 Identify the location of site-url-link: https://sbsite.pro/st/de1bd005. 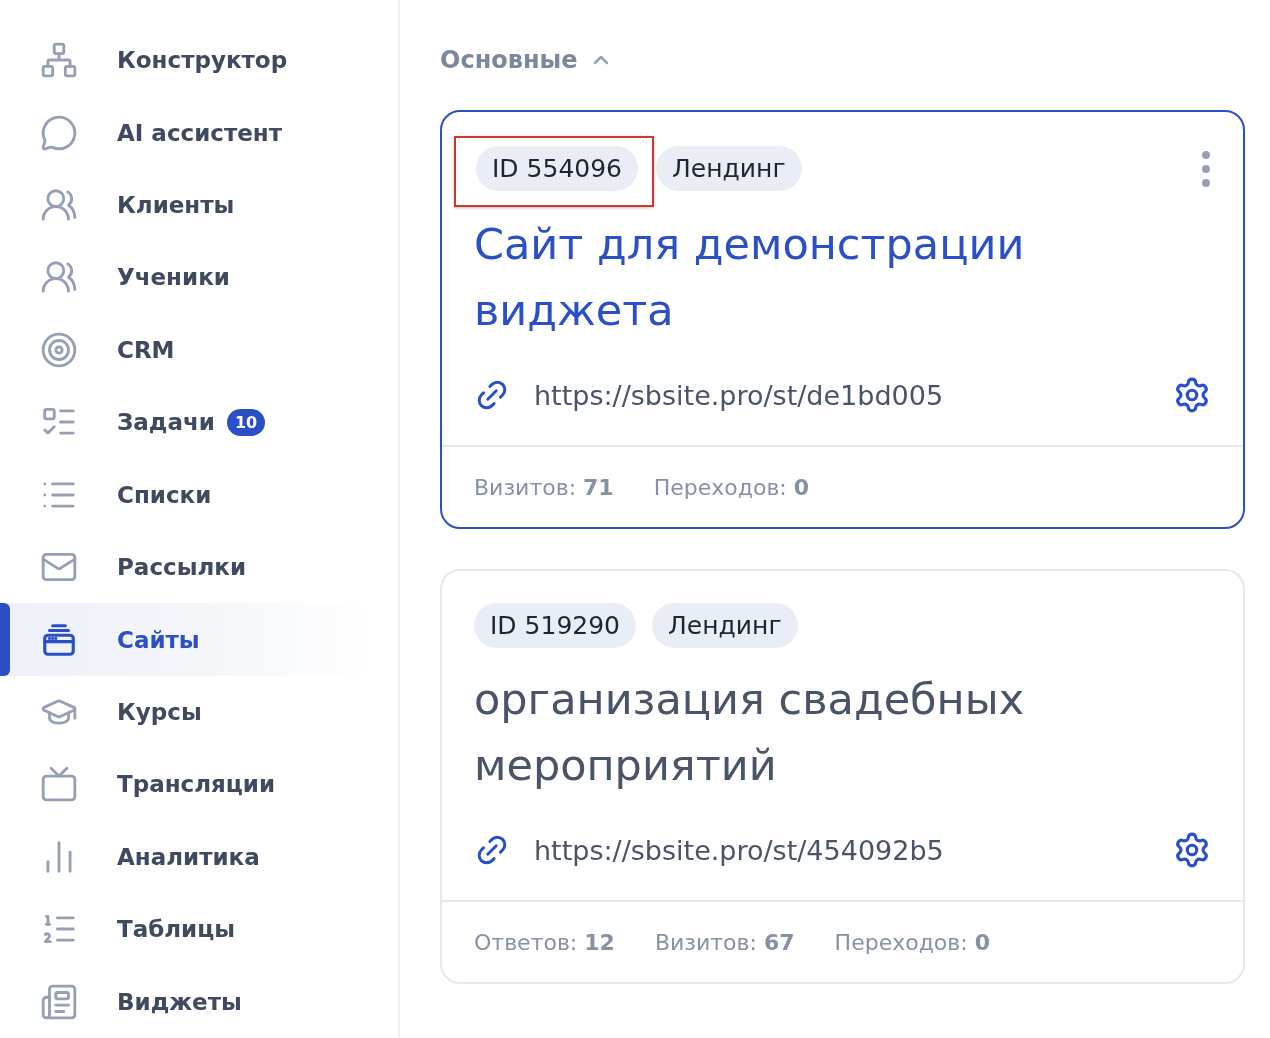
(739, 395).